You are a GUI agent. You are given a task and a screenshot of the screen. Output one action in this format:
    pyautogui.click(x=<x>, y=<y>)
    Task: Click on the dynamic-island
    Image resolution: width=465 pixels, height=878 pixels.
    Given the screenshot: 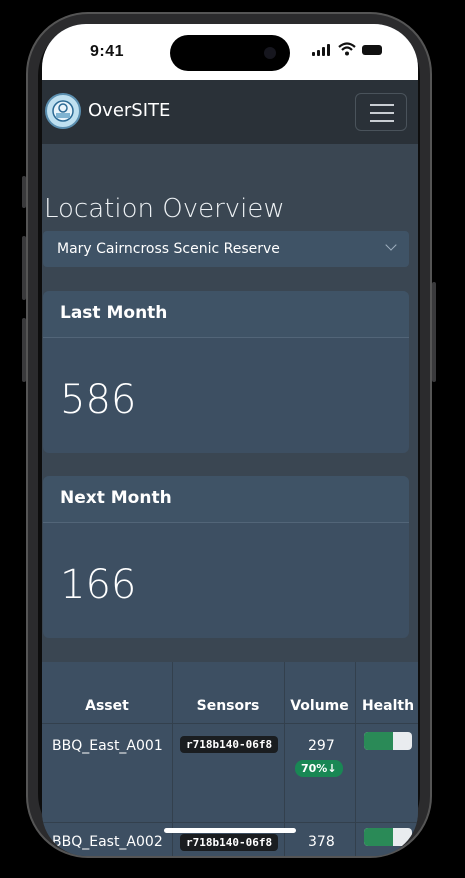 What is the action you would take?
    pyautogui.click(x=230, y=53)
    